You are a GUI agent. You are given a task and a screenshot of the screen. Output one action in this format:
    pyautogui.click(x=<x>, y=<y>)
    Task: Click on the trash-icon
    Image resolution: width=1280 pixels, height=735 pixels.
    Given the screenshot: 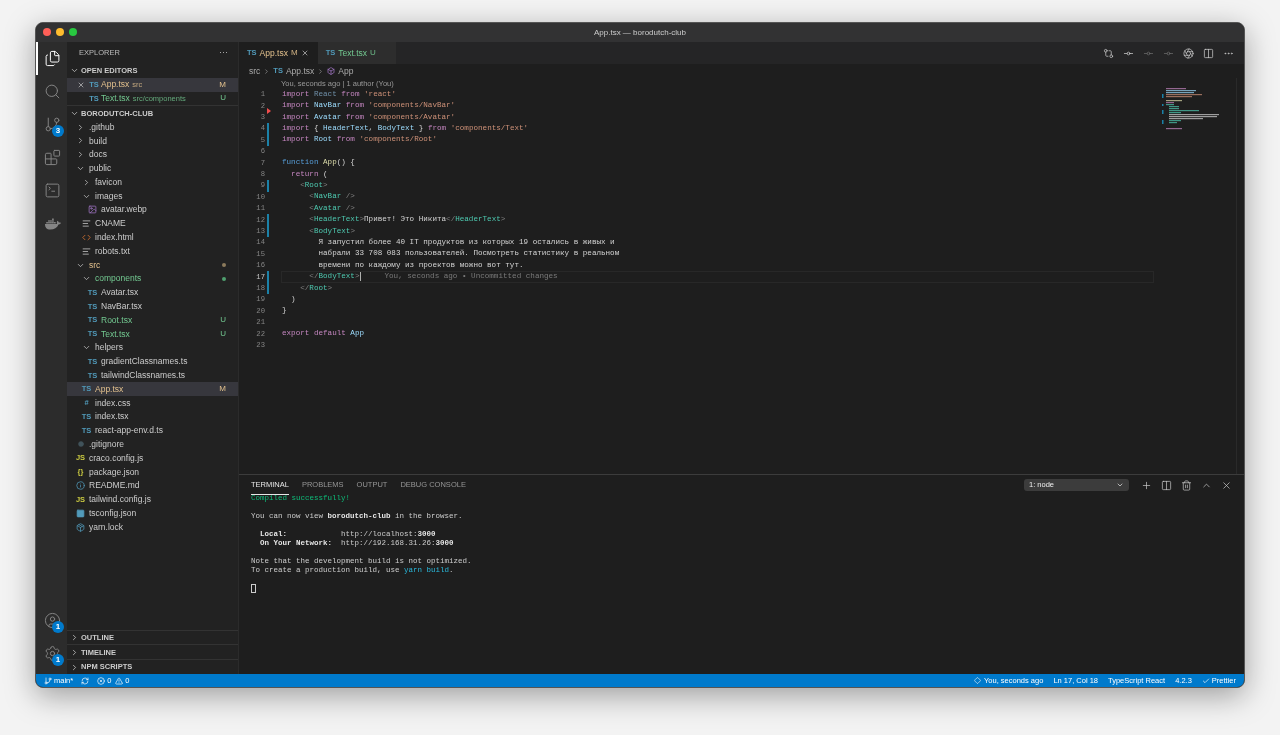 What is the action you would take?
    pyautogui.click(x=1186, y=485)
    